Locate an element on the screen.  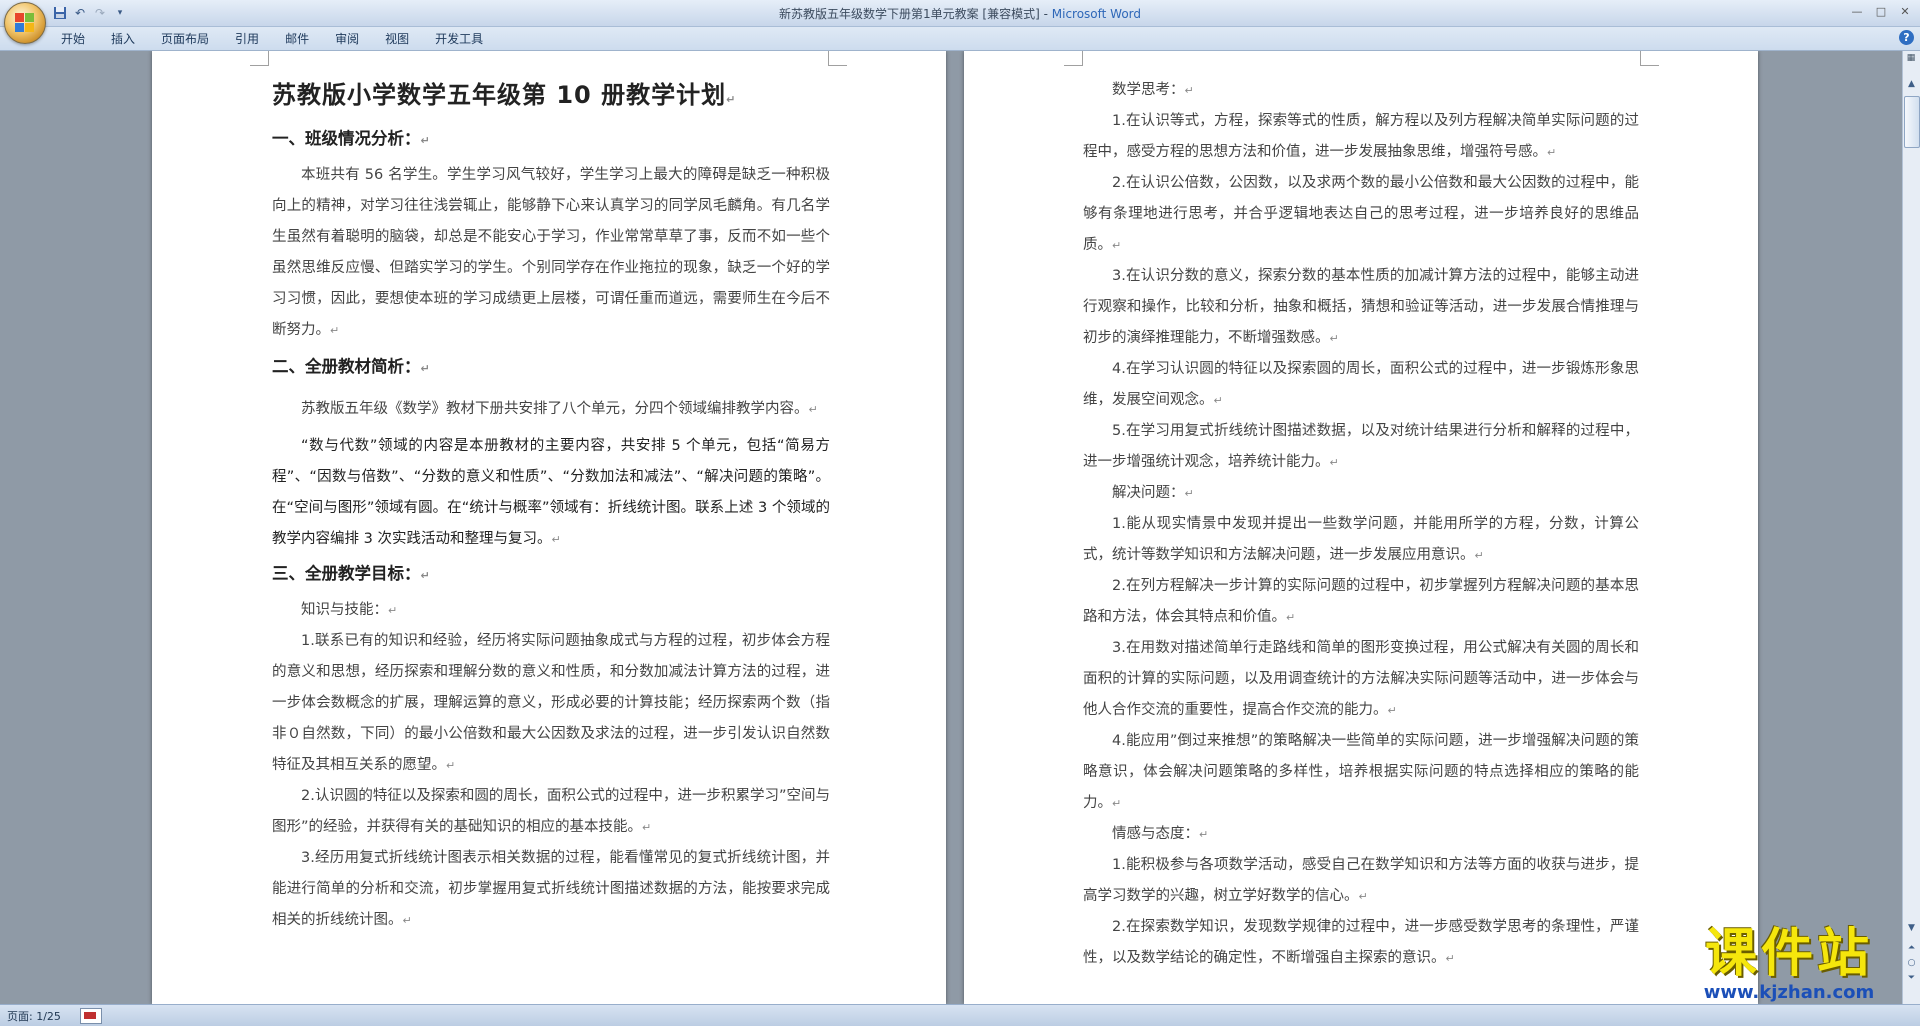
tab-page-layout: 页面布局 is located at coordinates (185, 39).